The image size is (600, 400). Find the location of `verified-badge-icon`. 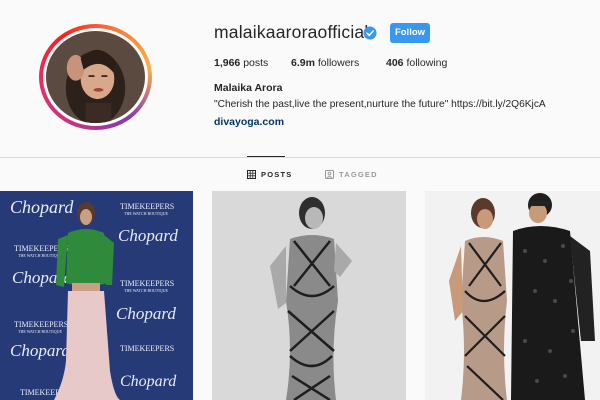

verified-badge-icon is located at coordinates (370, 33).